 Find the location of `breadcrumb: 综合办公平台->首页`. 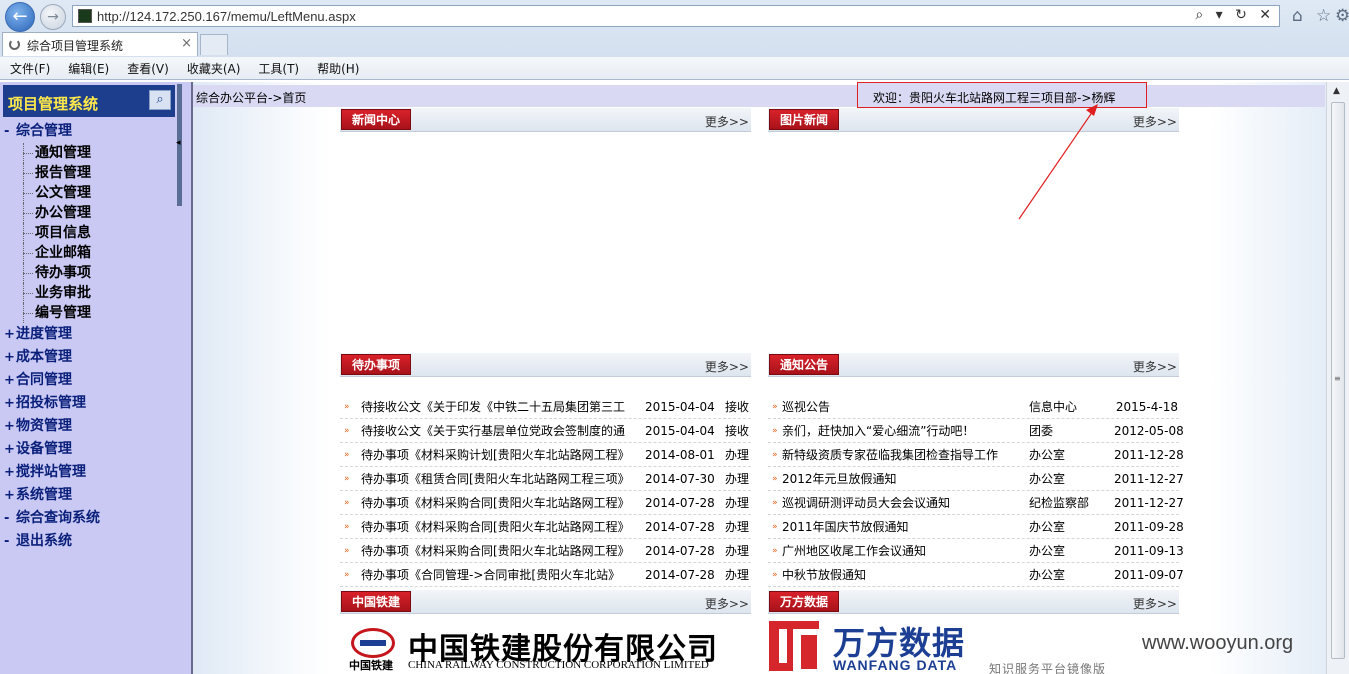

breadcrumb: 综合办公平台->首页 is located at coordinates (251, 98).